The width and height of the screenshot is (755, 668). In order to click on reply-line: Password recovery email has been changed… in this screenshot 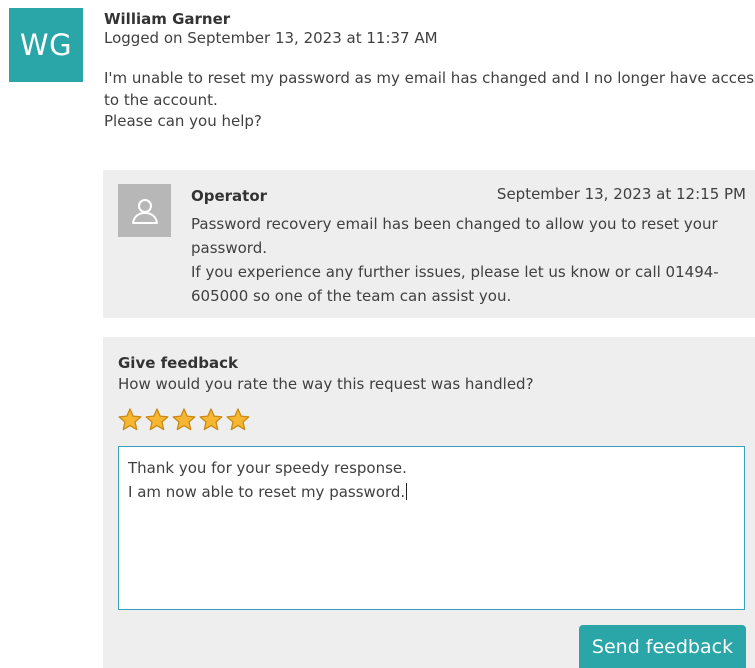, I will do `click(454, 224)`.